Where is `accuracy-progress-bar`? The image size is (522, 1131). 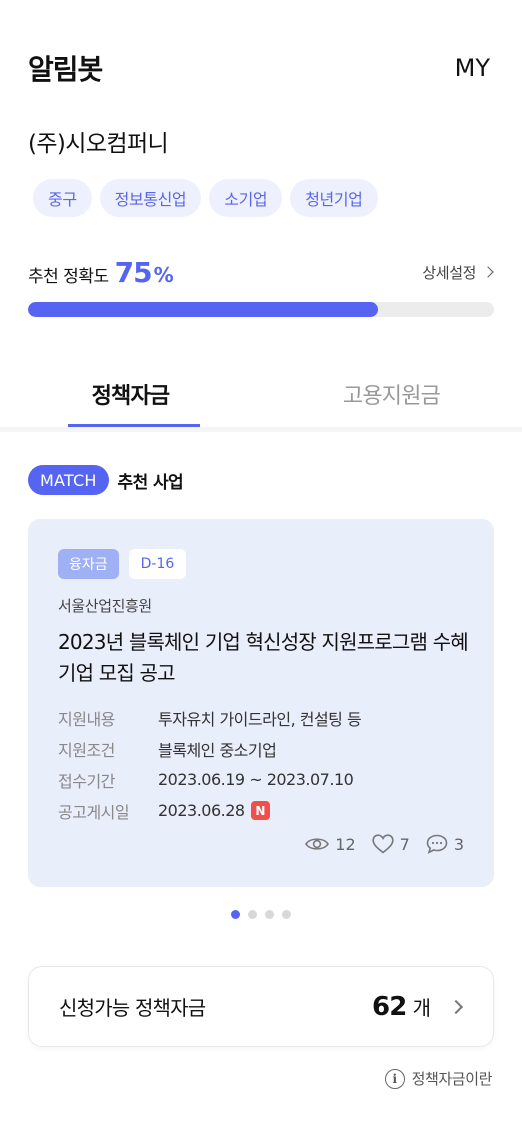
accuracy-progress-bar is located at coordinates (261, 309).